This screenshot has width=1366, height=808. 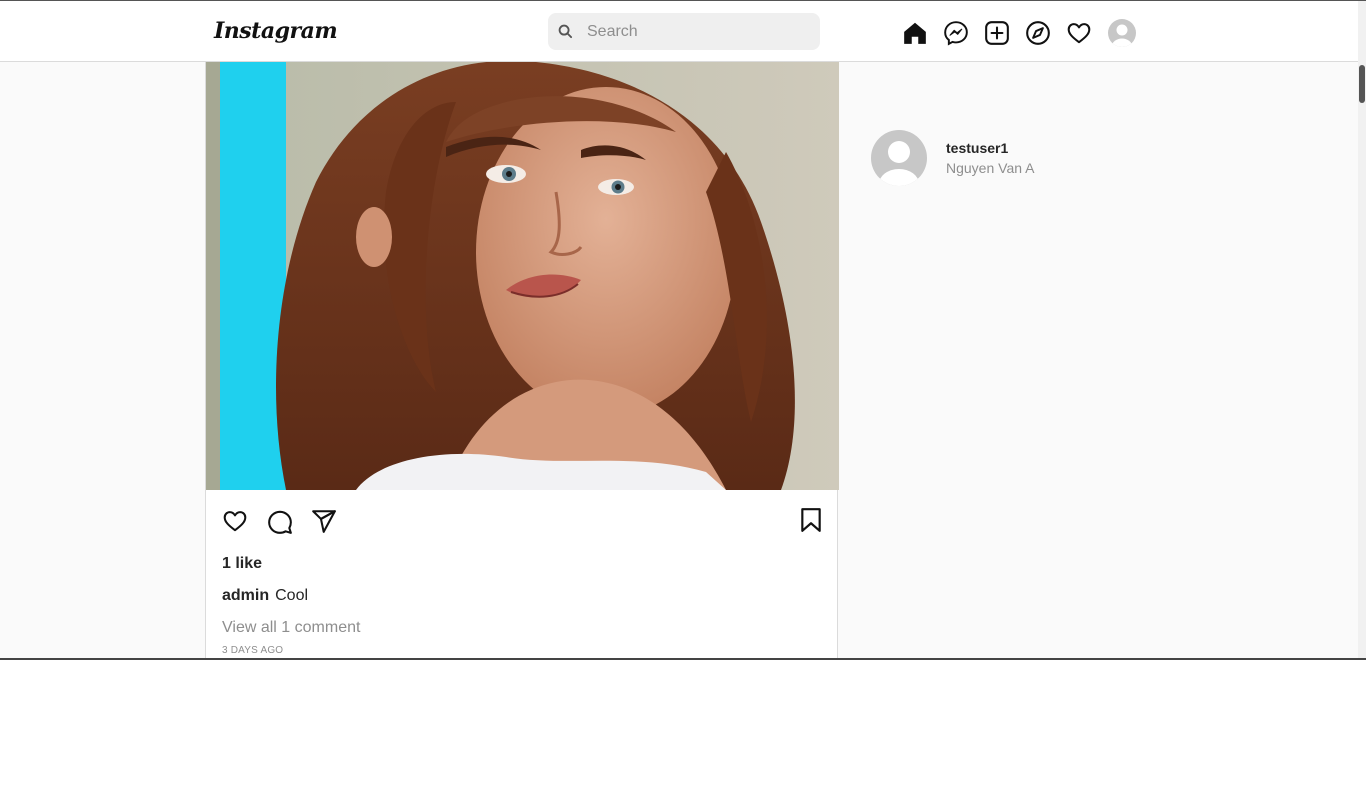 I want to click on share-send-icon, so click(x=324, y=521).